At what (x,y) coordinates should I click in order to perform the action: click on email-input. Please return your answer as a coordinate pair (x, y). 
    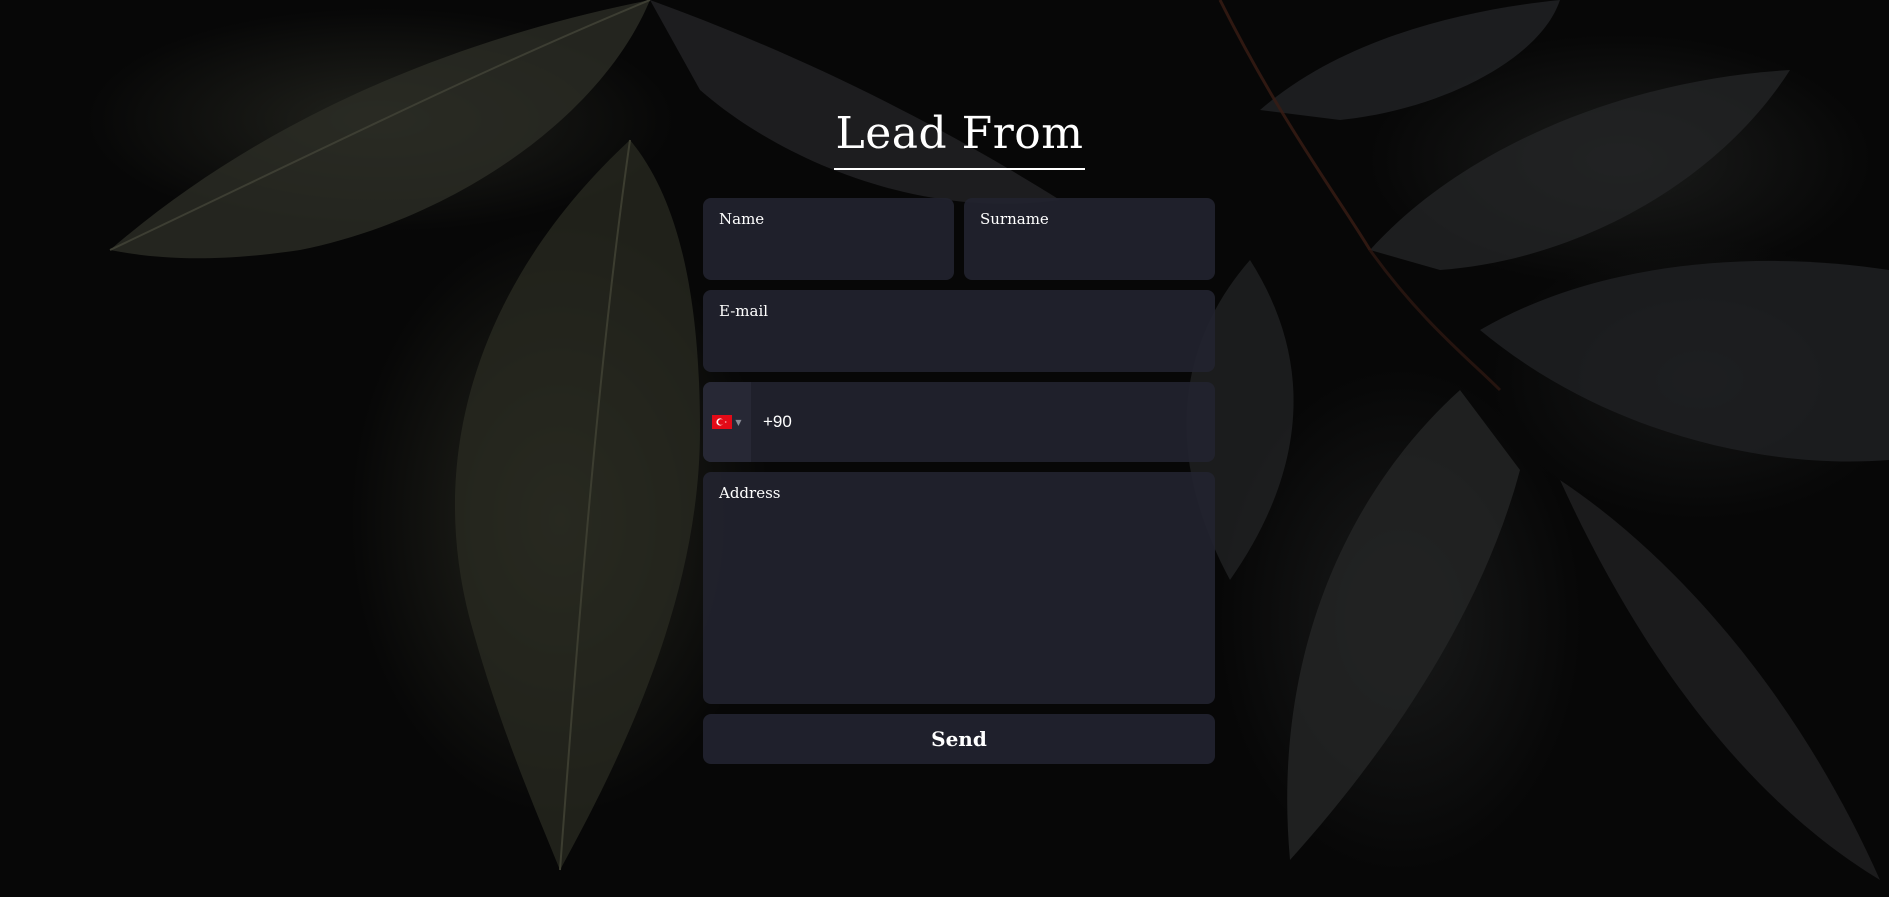
    Looking at the image, I should click on (959, 352).